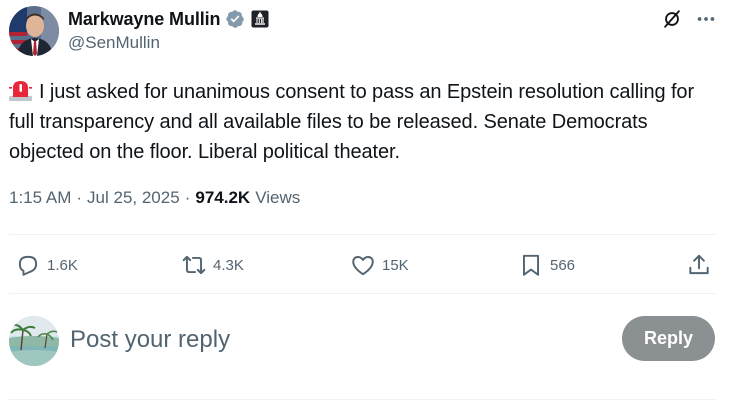 The image size is (733, 412). Describe the element at coordinates (379, 265) in the screenshot. I see `like-button: 15K` at that location.